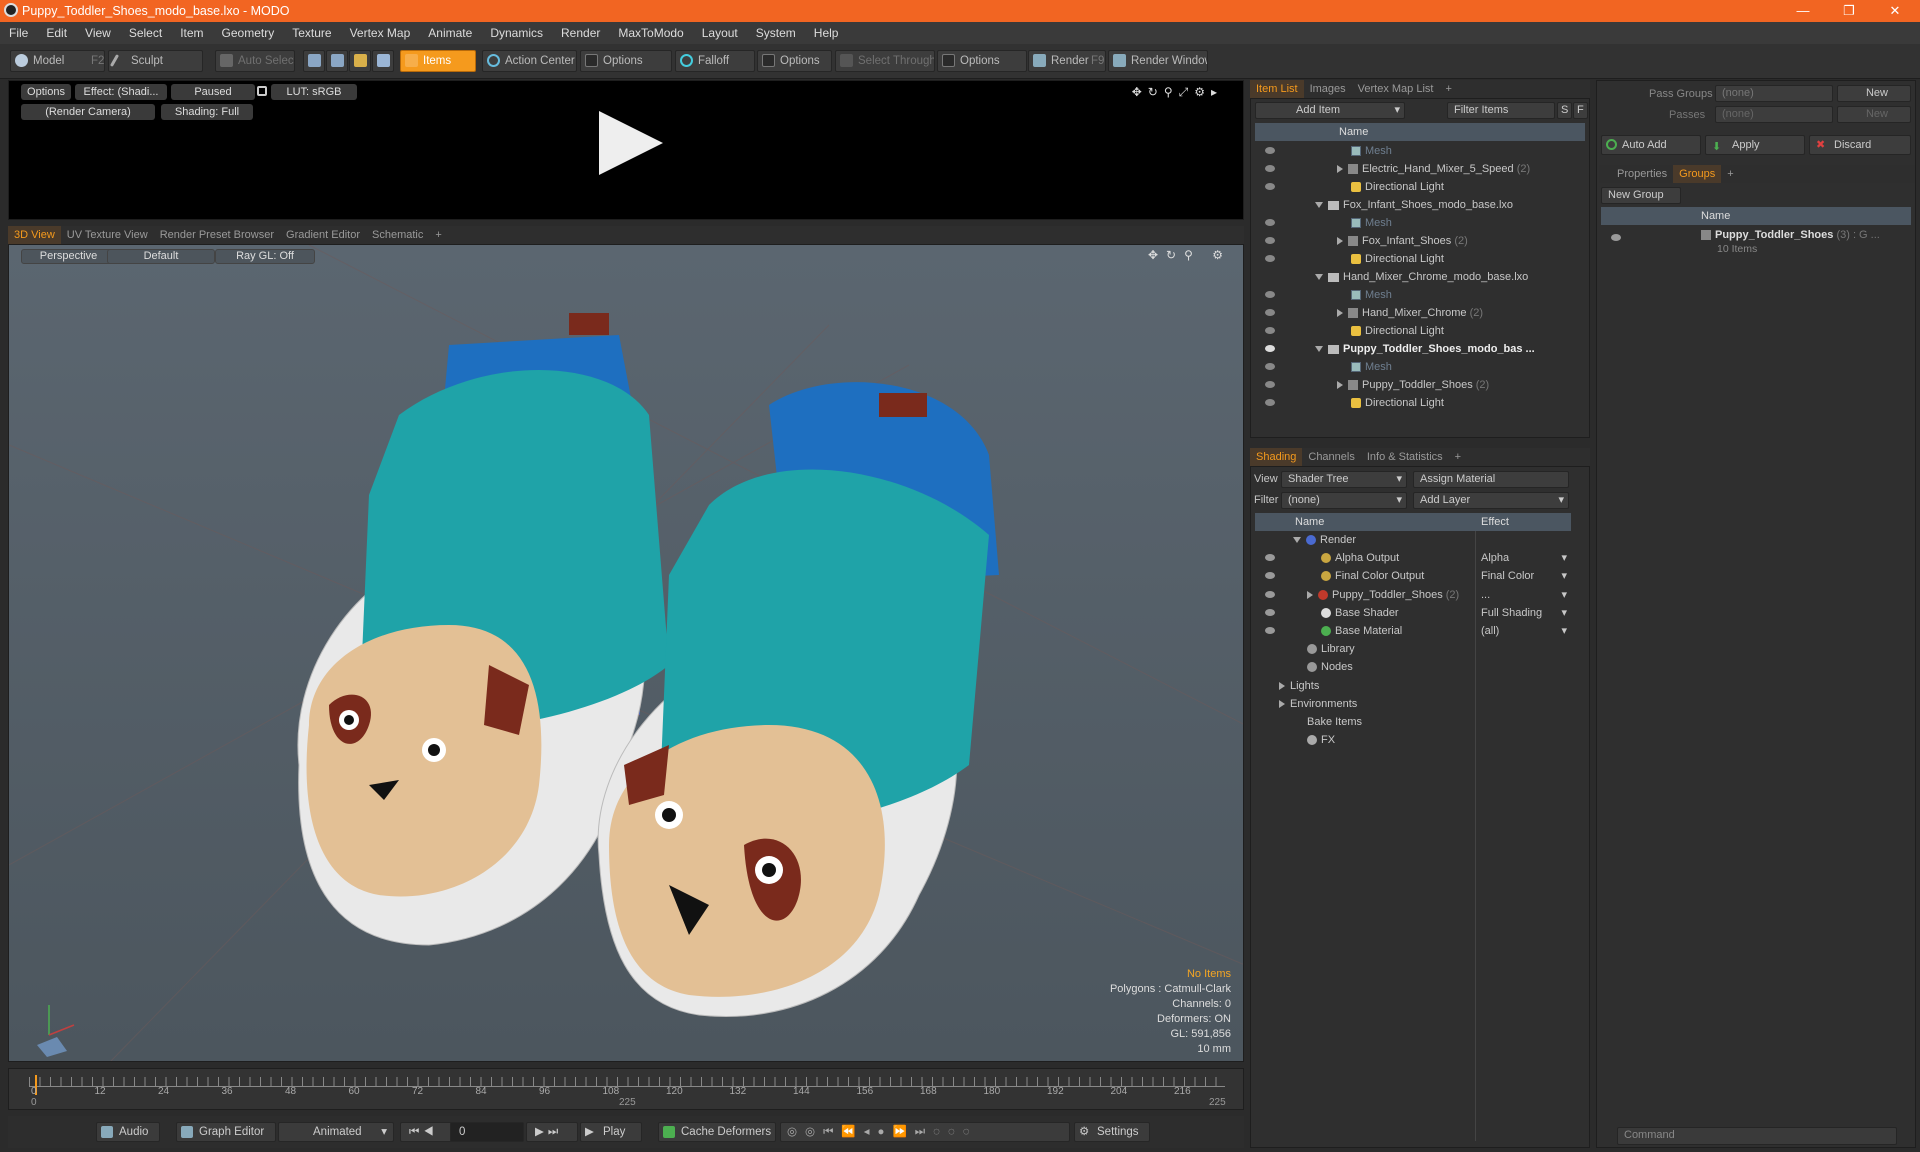 This screenshot has width=1920, height=1152. Describe the element at coordinates (1774, 93) in the screenshot. I see `pass-groups-dropdown: (none)` at that location.